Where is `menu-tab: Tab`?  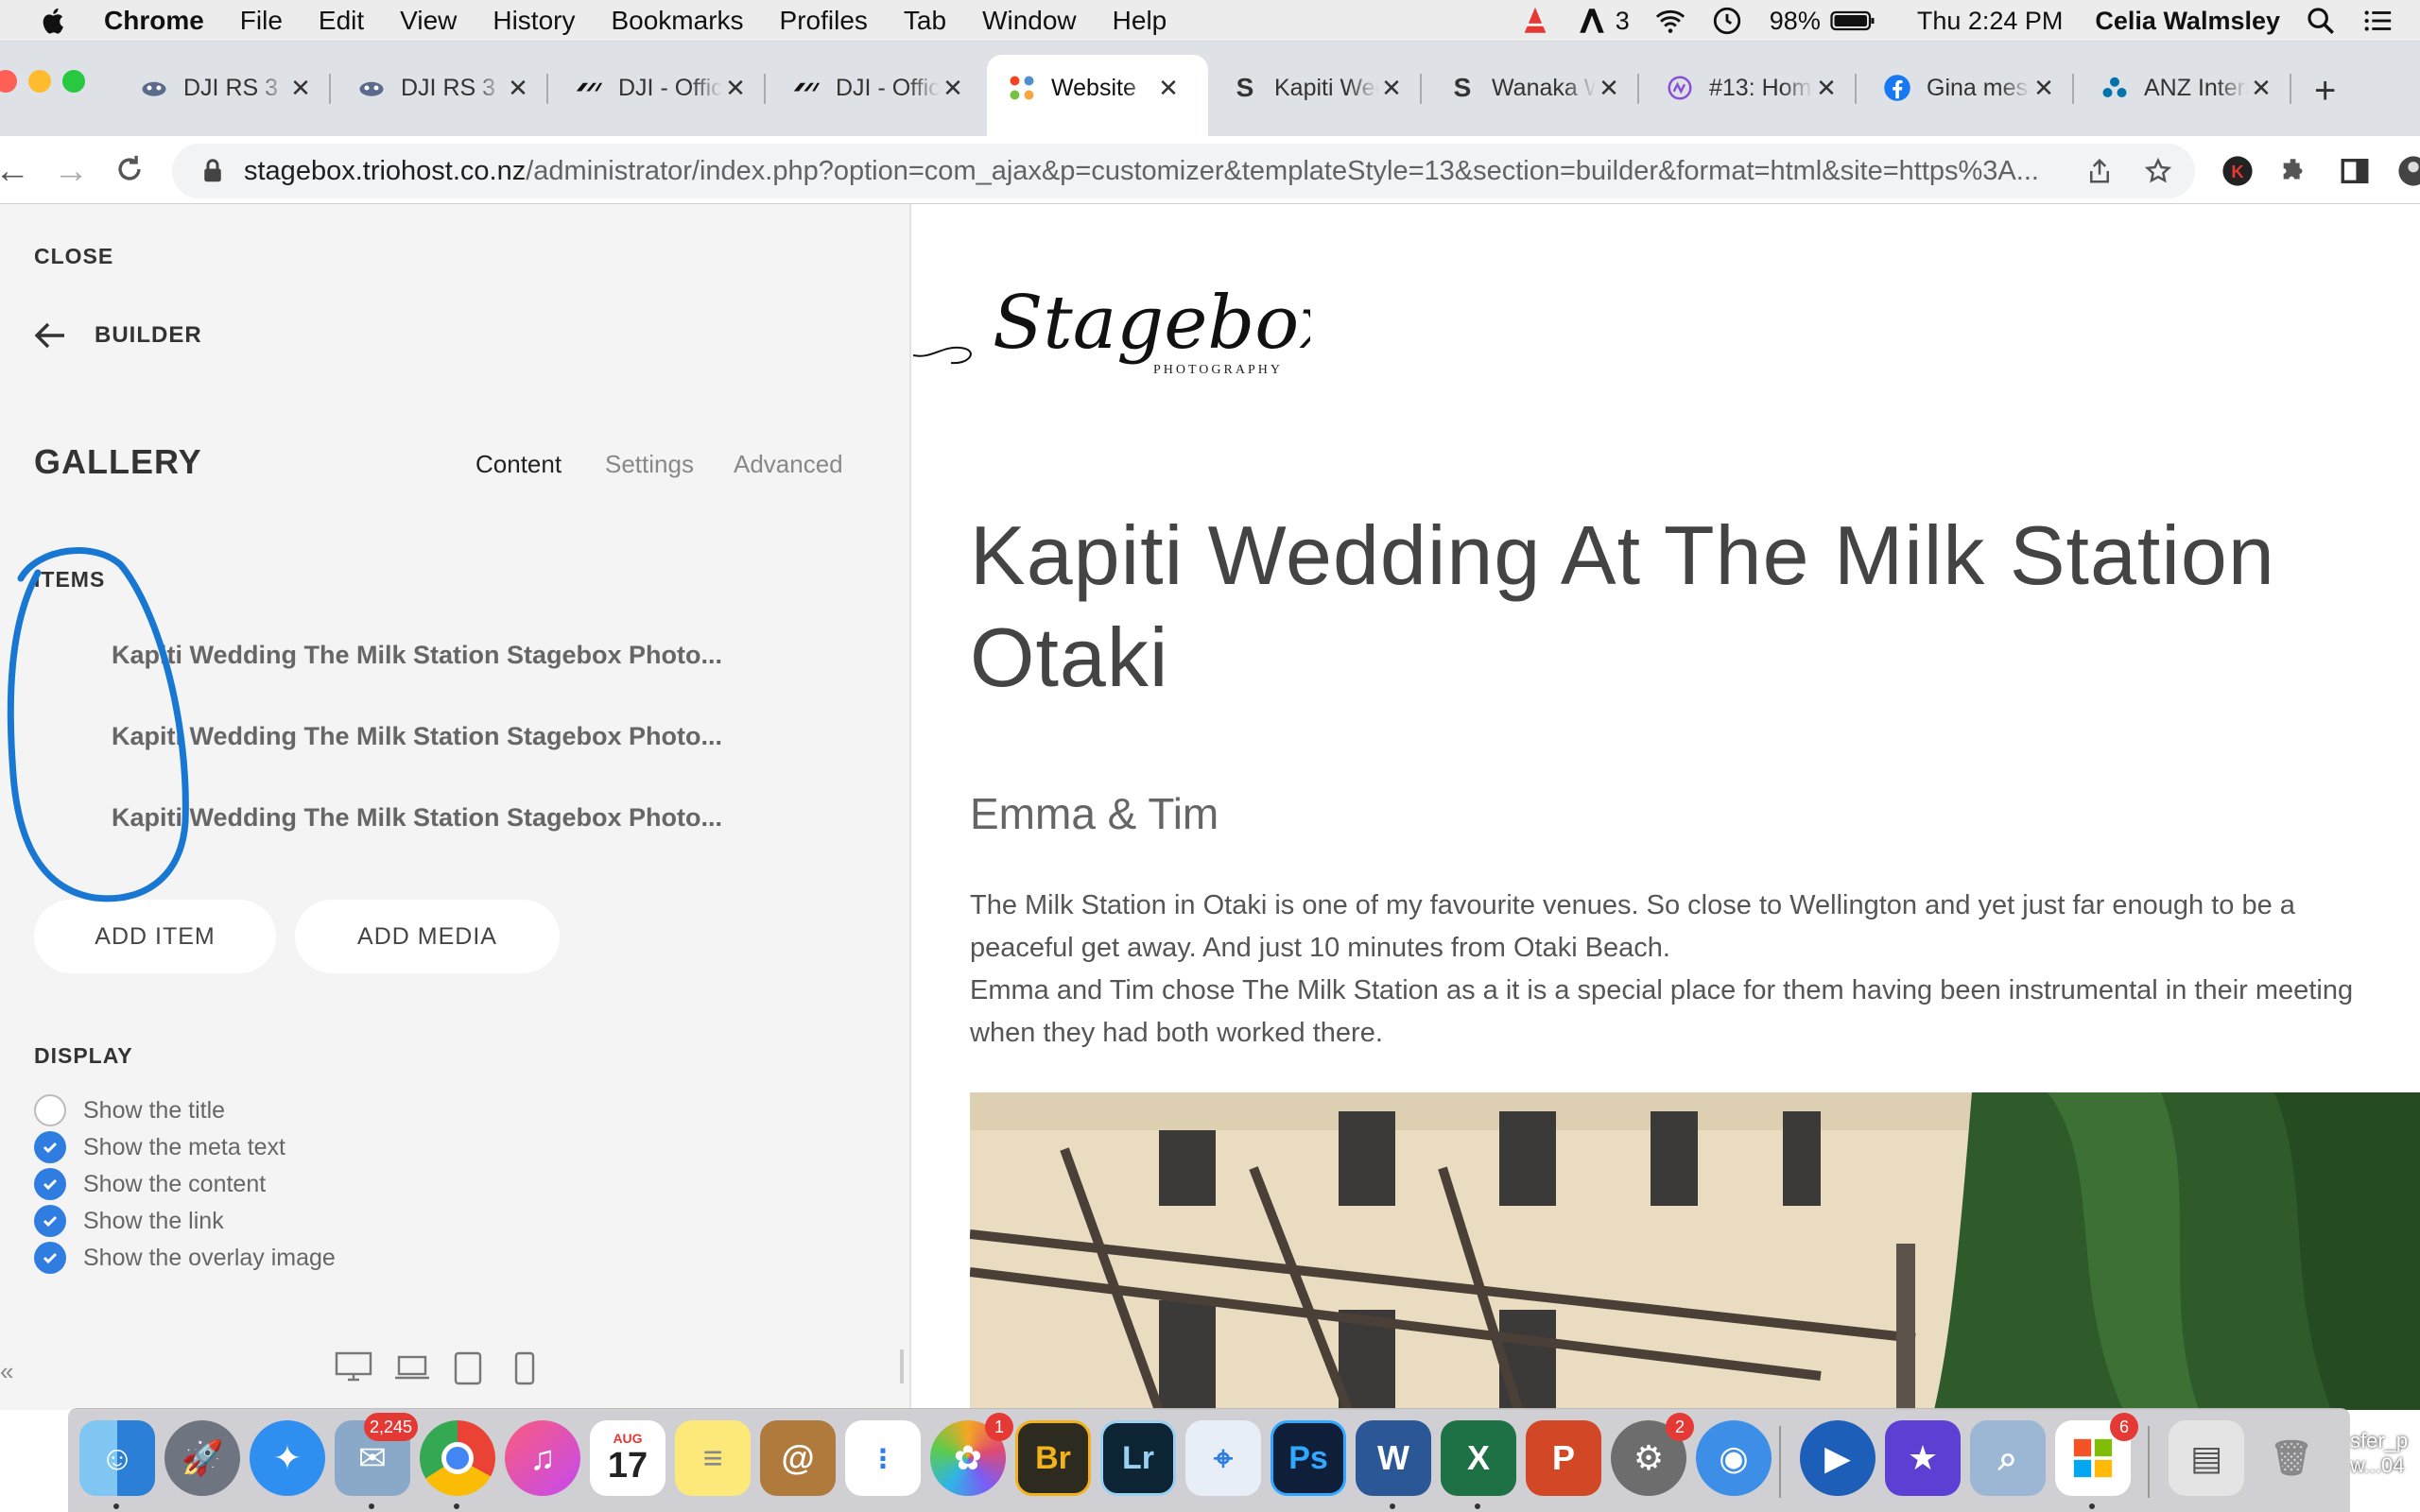 menu-tab: Tab is located at coordinates (925, 21).